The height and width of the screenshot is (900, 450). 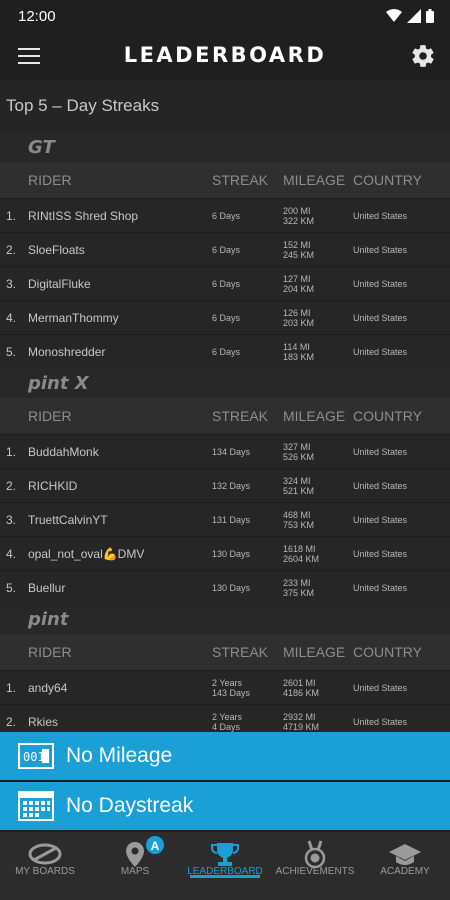 I want to click on mileage-value: 1618 MI 2604 KM, so click(x=301, y=554).